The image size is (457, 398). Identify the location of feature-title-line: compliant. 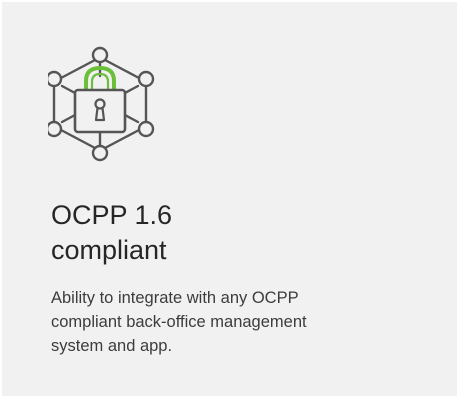
(109, 250).